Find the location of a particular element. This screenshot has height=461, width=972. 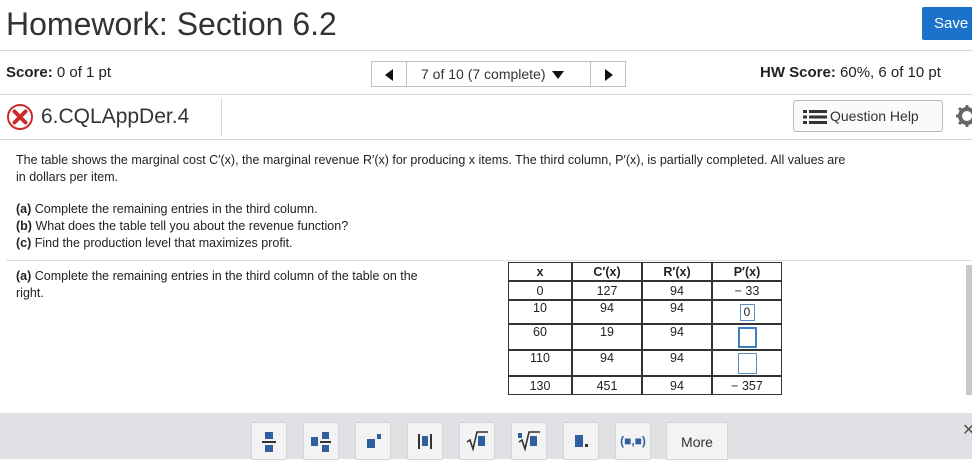

answer-input: 0 is located at coordinates (747, 312).